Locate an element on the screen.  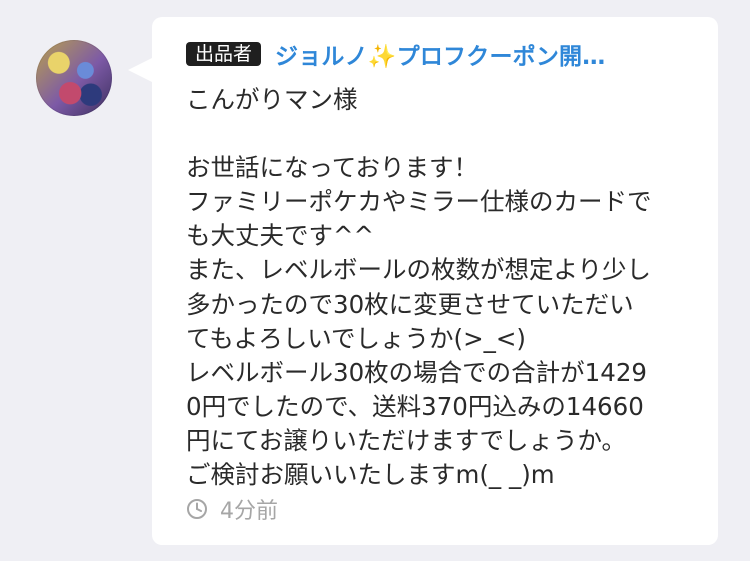
message-line: 円にてお譲りいただけますでしょうか。 is located at coordinates (406, 440).